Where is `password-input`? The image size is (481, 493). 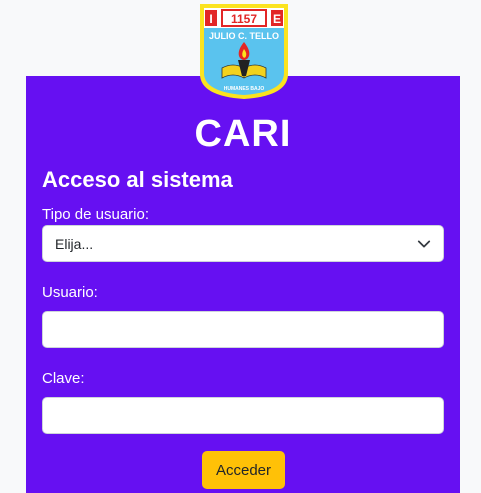
password-input is located at coordinates (243, 415).